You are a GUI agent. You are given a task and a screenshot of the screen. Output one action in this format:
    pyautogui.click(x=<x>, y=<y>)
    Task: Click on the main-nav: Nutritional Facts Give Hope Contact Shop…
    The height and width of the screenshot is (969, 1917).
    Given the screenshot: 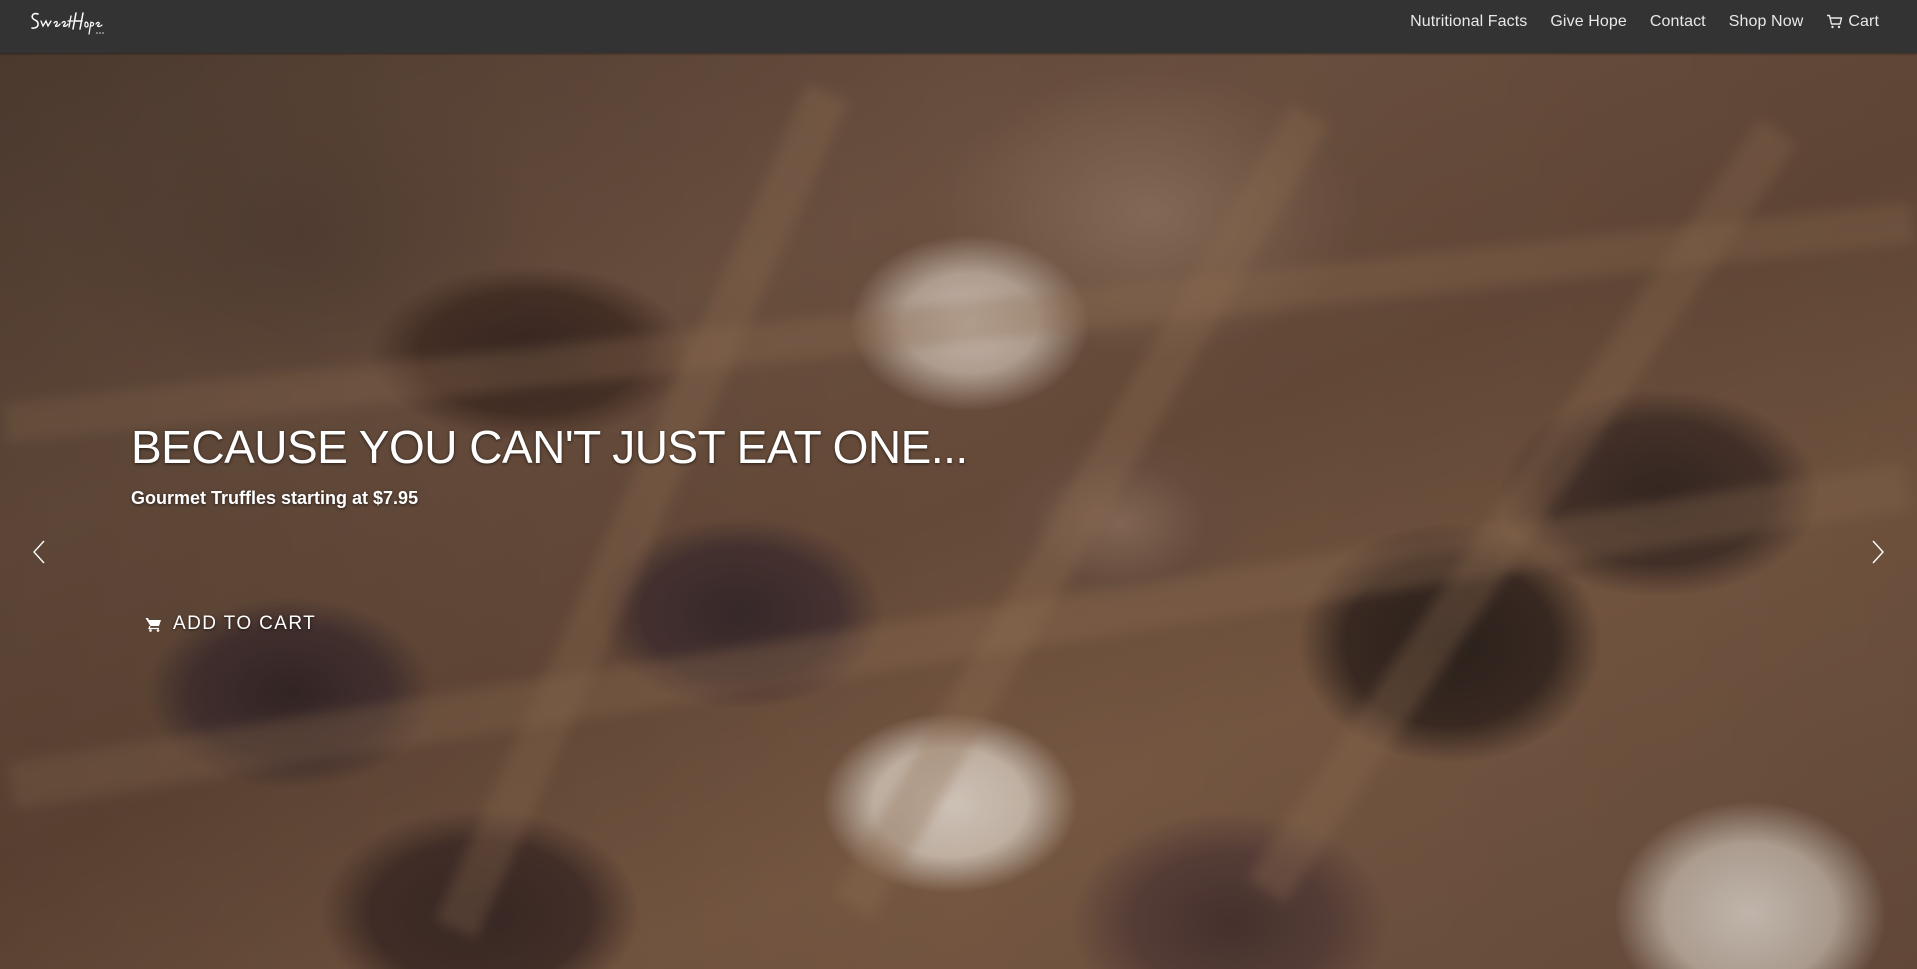 What is the action you would take?
    pyautogui.click(x=1633, y=21)
    